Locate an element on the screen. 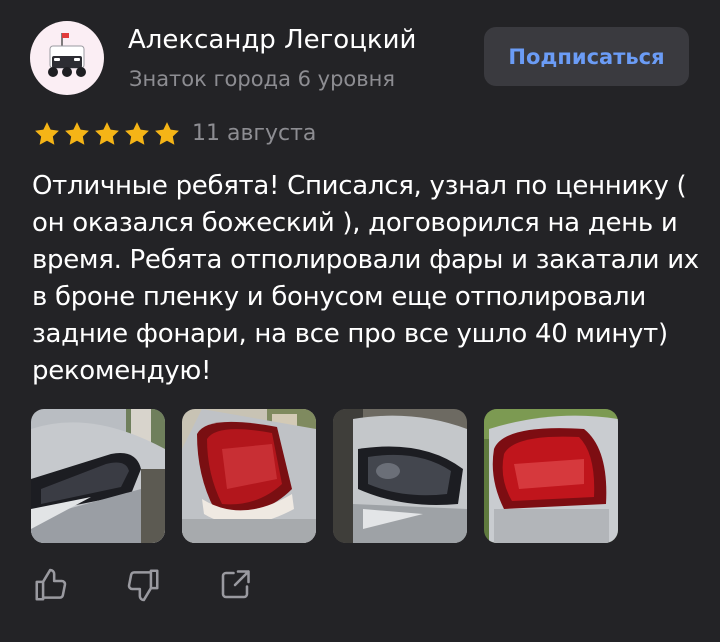 The image size is (720, 642). share-button is located at coordinates (235, 585).